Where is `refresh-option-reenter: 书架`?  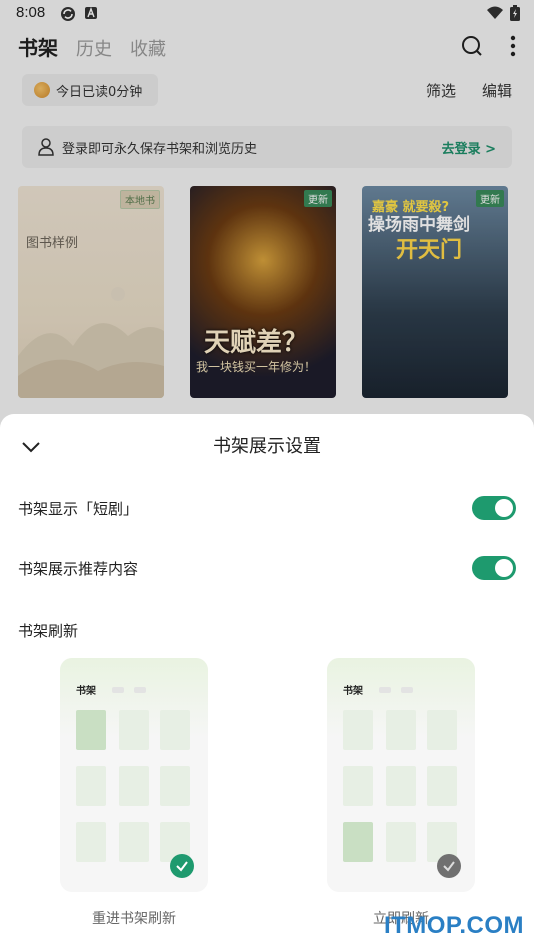 refresh-option-reenter: 书架 is located at coordinates (134, 775).